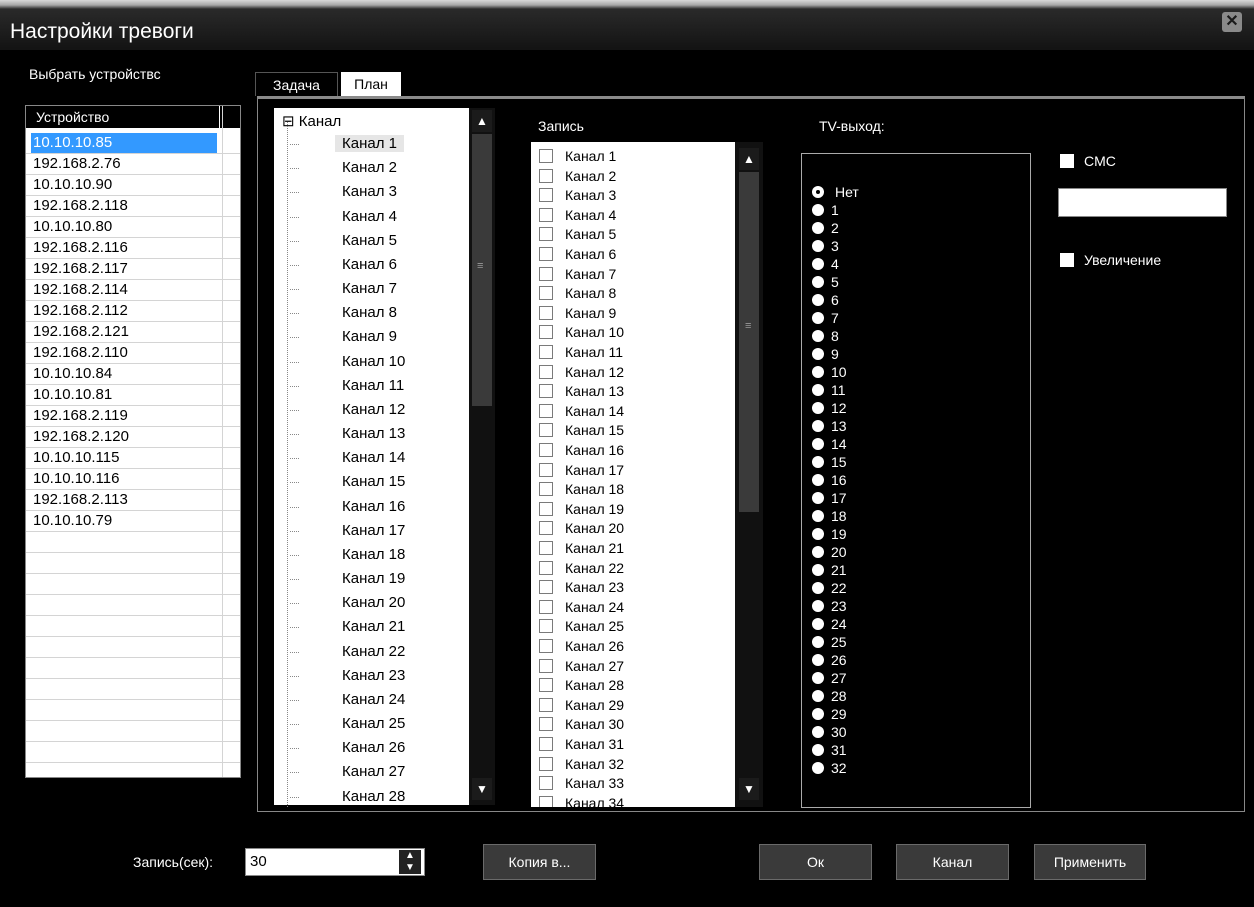  I want to click on spin-buttons: ▲ ▼, so click(410, 862).